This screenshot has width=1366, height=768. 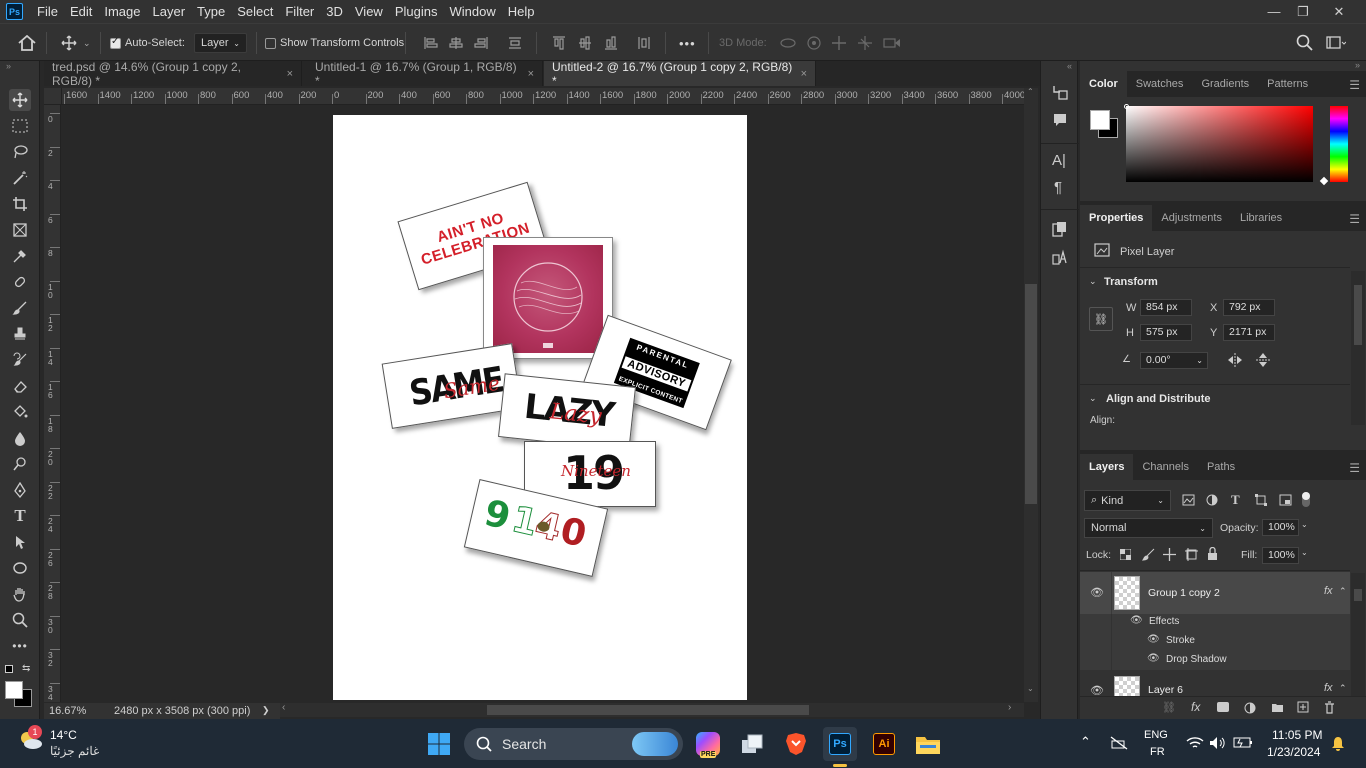 I want to click on tab-paths: Paths, so click(x=1221, y=467).